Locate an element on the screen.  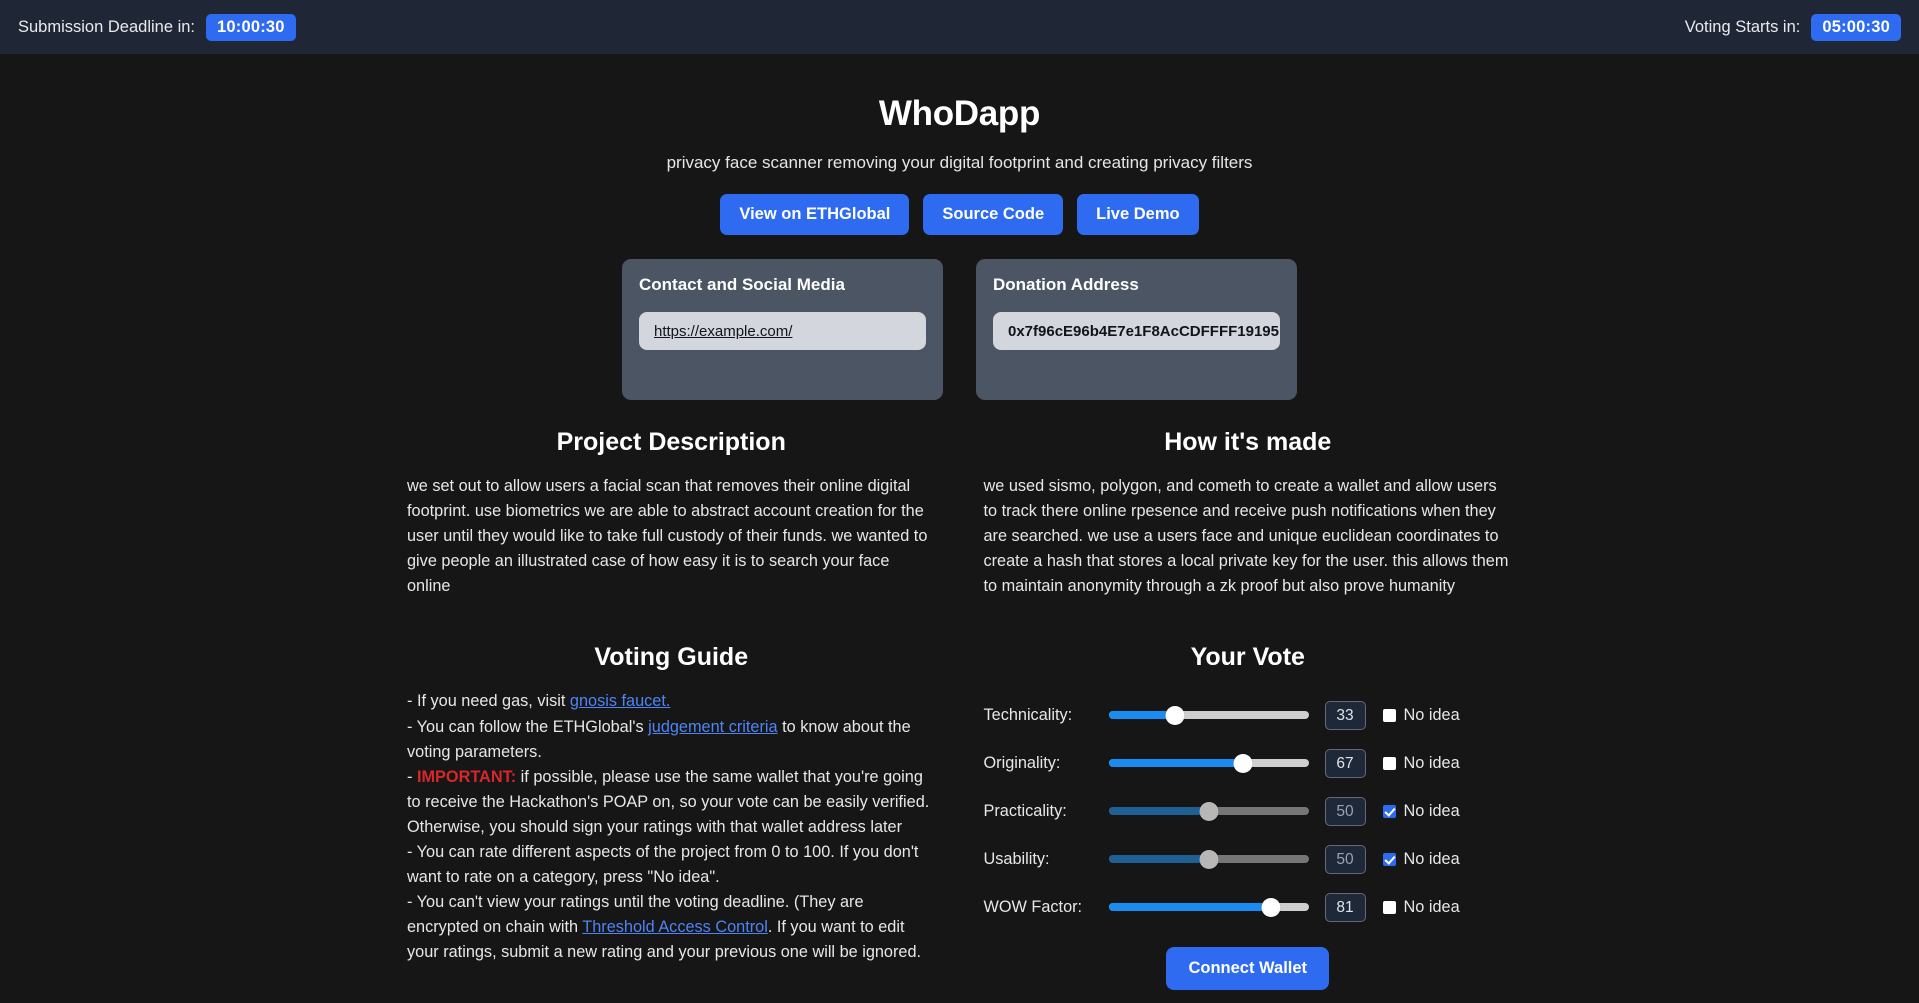
how-its-made-heading: How it's made is located at coordinates (1248, 442).